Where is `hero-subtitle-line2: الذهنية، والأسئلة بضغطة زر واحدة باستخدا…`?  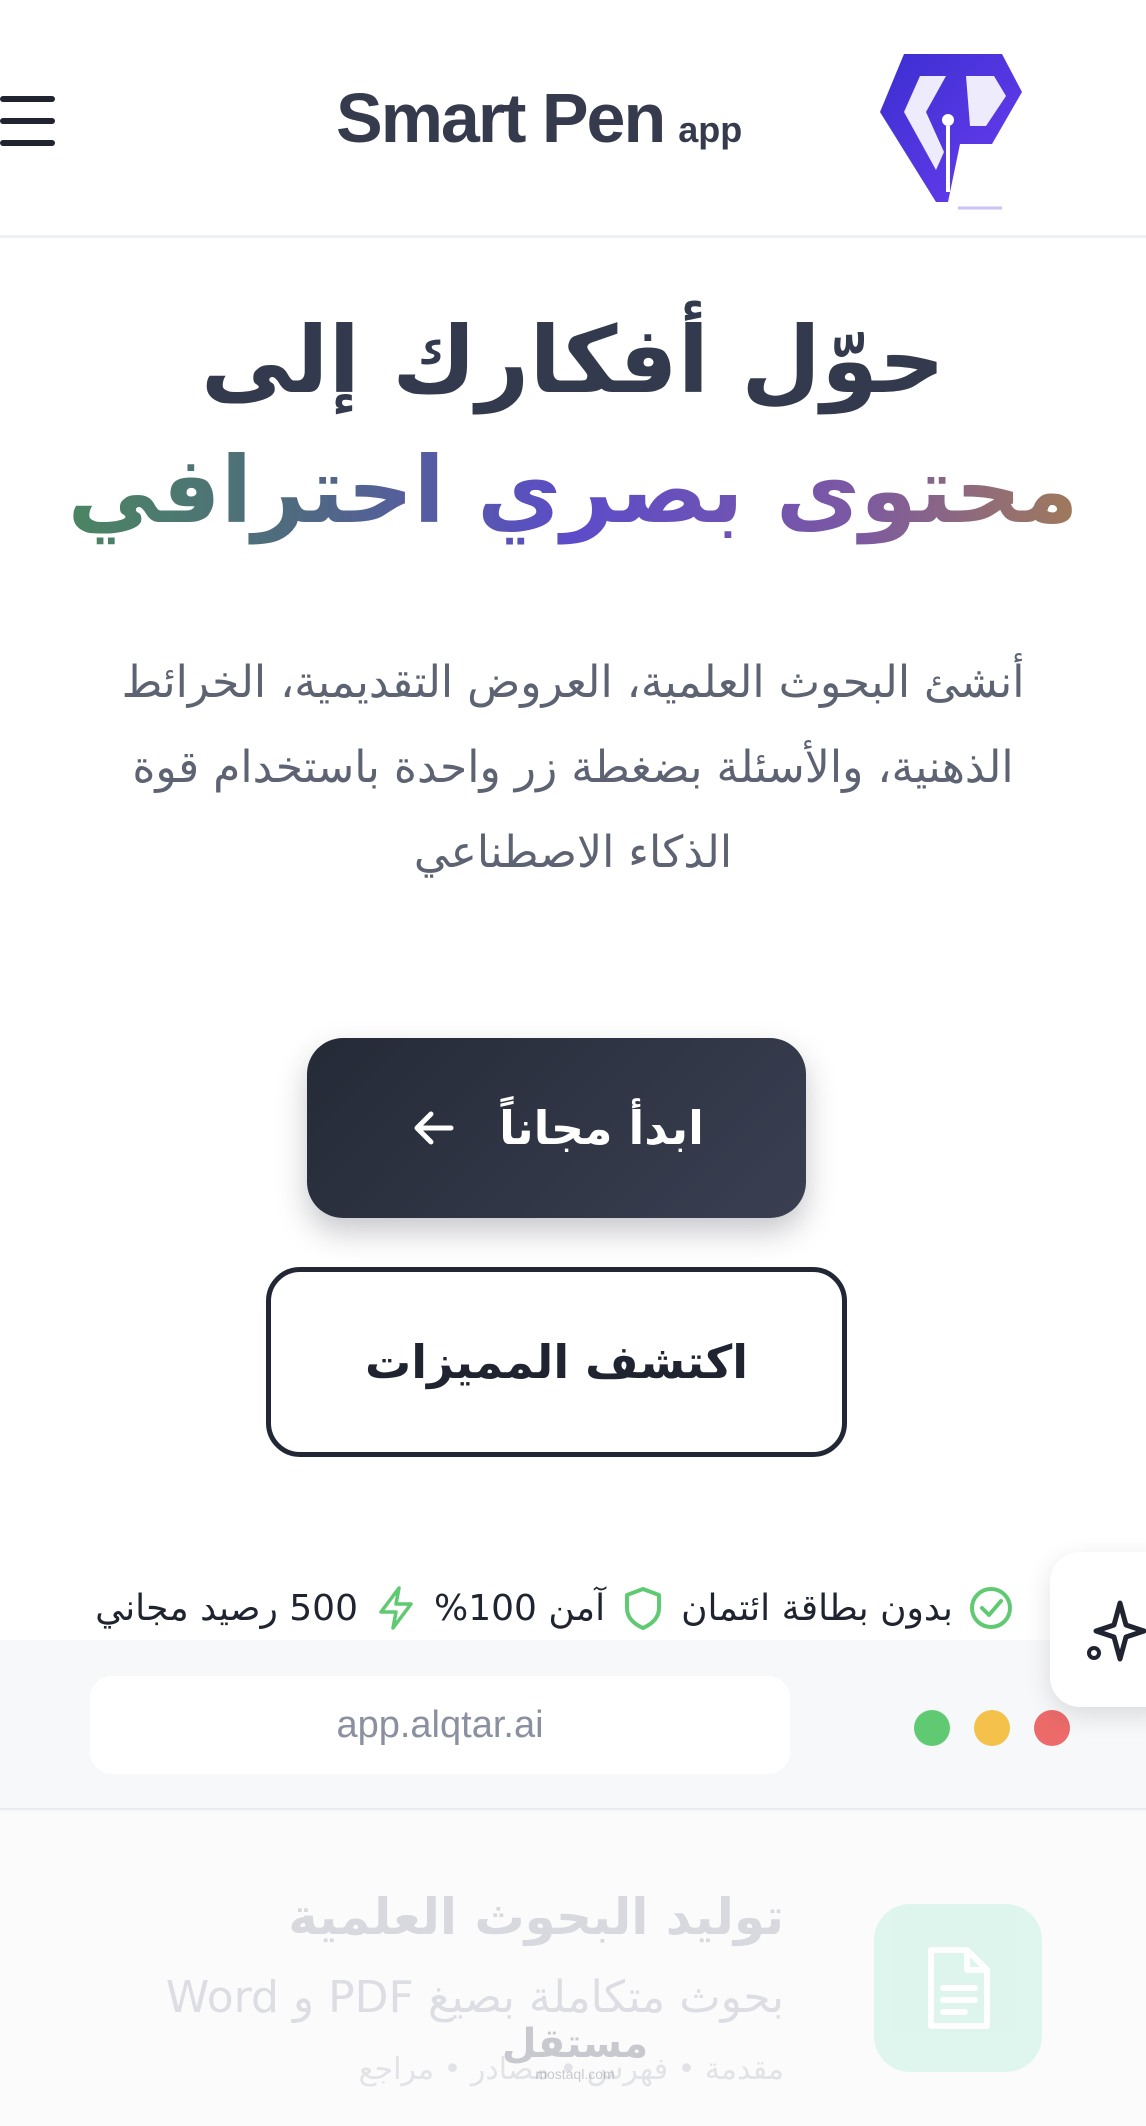
hero-subtitle-line2: الذهنية، والأسئلة بضغطة زر واحدة باستخدا… is located at coordinates (573, 767).